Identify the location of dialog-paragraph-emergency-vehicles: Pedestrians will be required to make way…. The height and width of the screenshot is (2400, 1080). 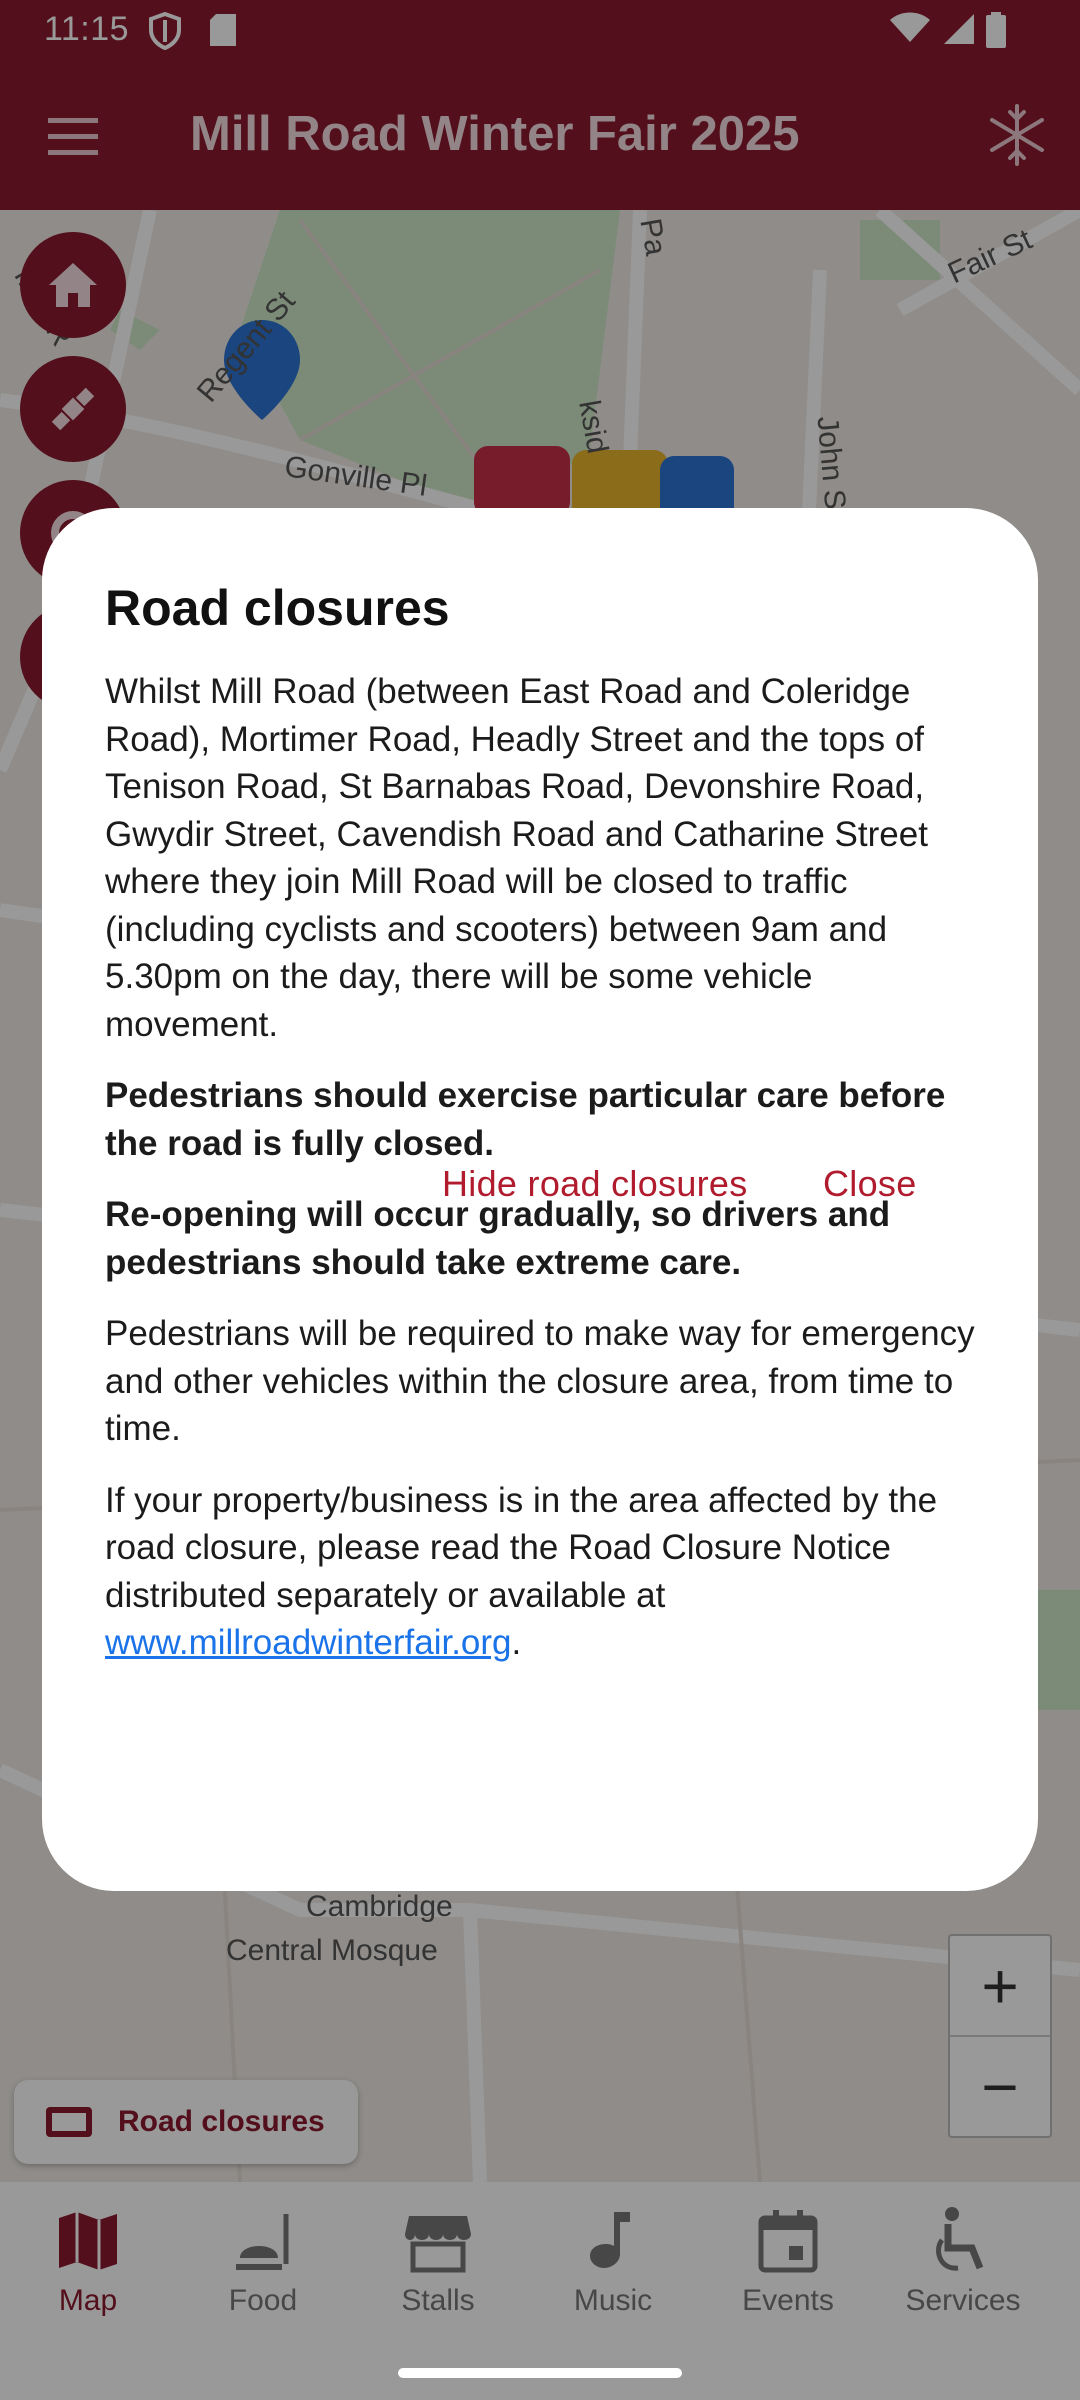
(540, 1381).